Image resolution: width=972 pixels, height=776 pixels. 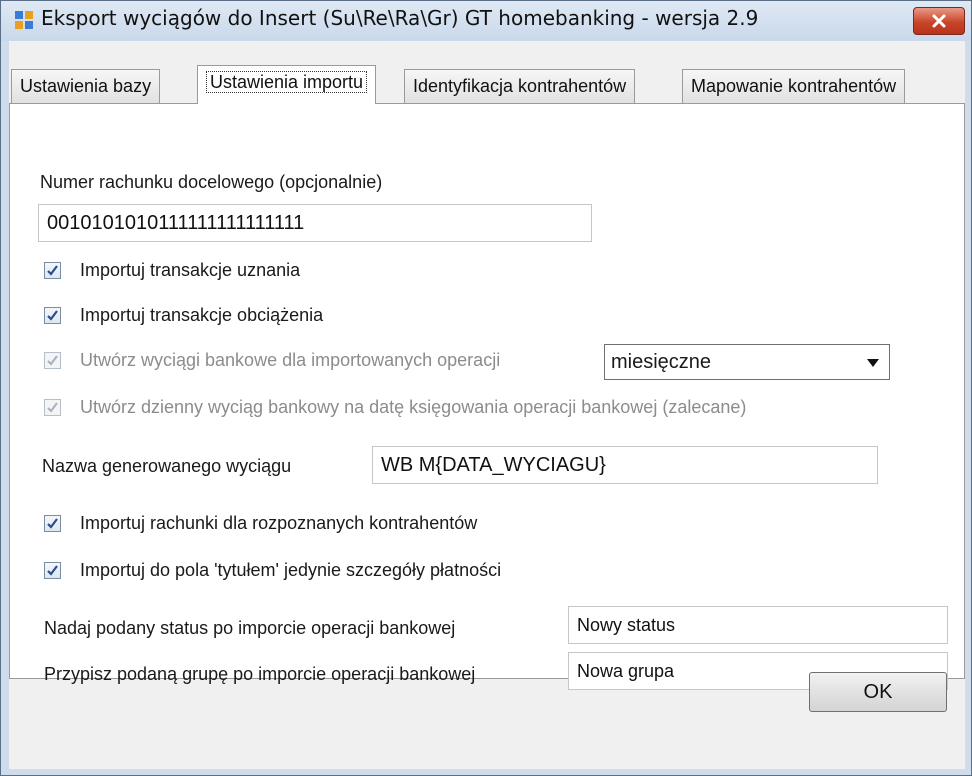 I want to click on tab-contractor-mapping: Mapowanie kontrahentów, so click(x=794, y=86).